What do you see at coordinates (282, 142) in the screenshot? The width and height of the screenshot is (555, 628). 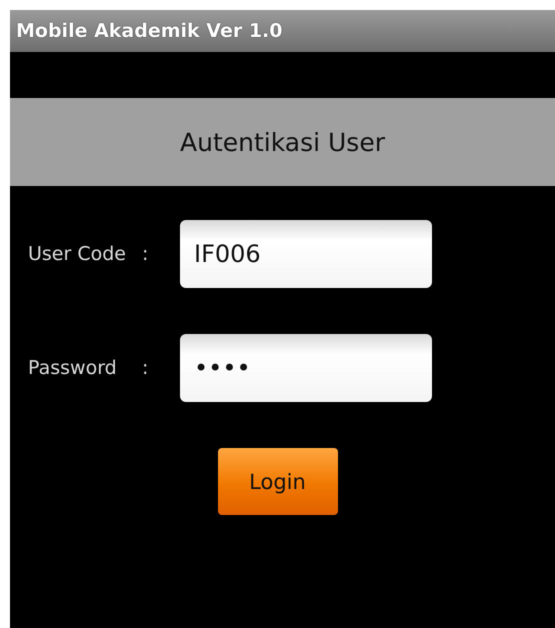 I see `header-title: Autentikasi User` at bounding box center [282, 142].